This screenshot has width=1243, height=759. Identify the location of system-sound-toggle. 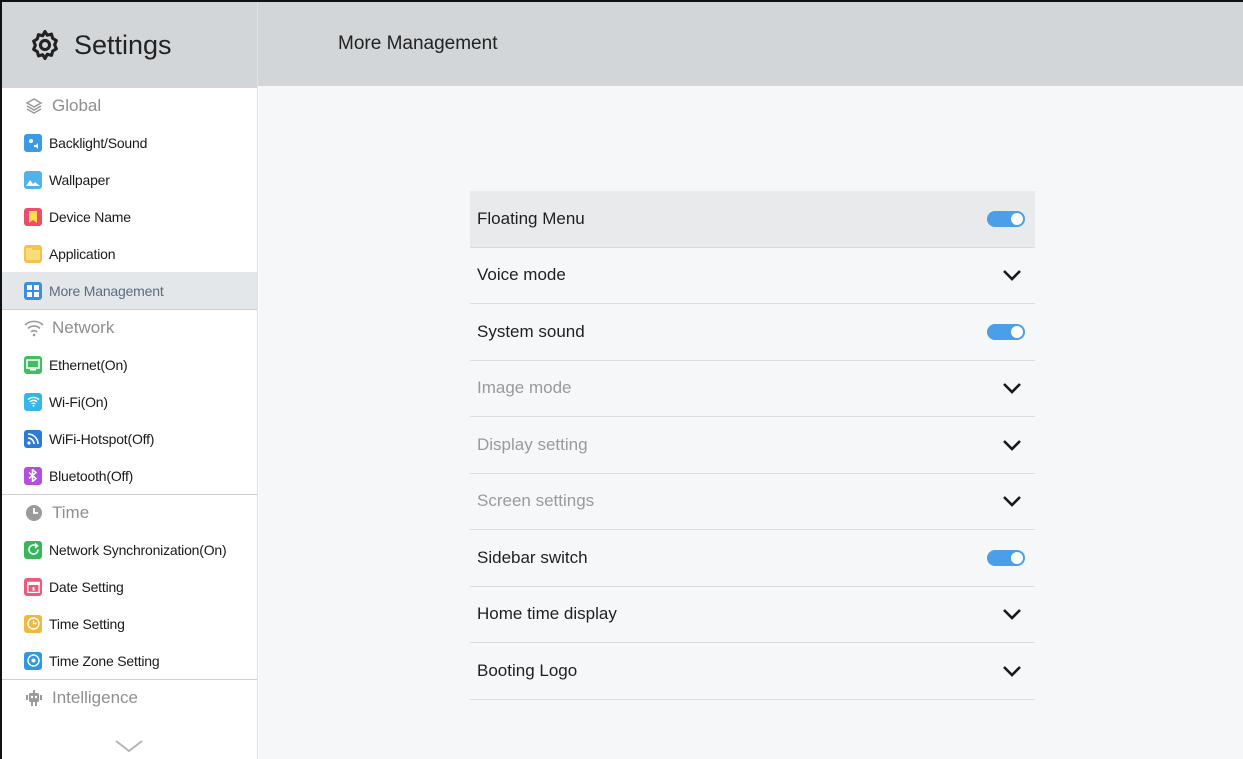
(1006, 331).